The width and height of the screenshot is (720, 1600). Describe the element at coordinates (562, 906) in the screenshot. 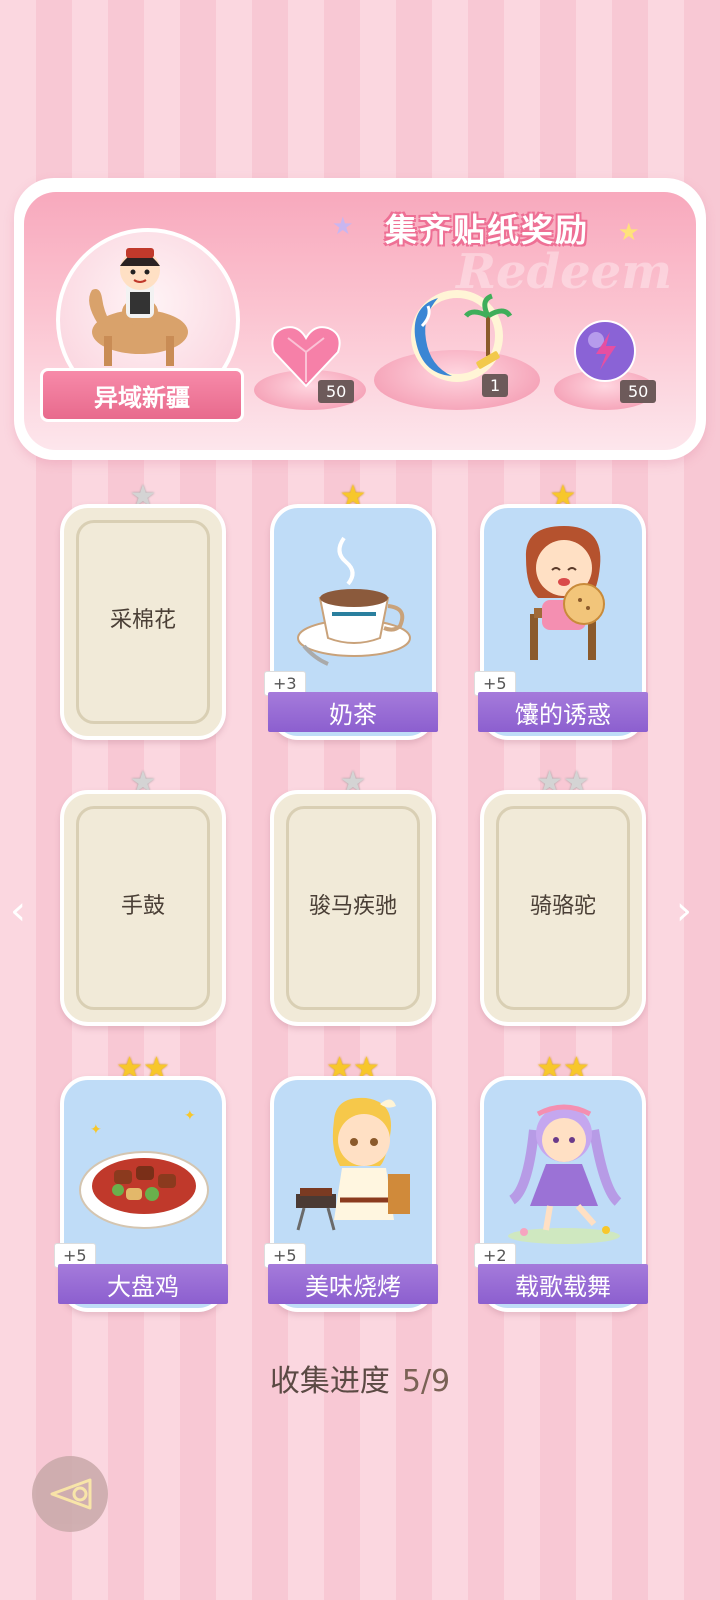

I see `card-name: 骑骆驼` at that location.